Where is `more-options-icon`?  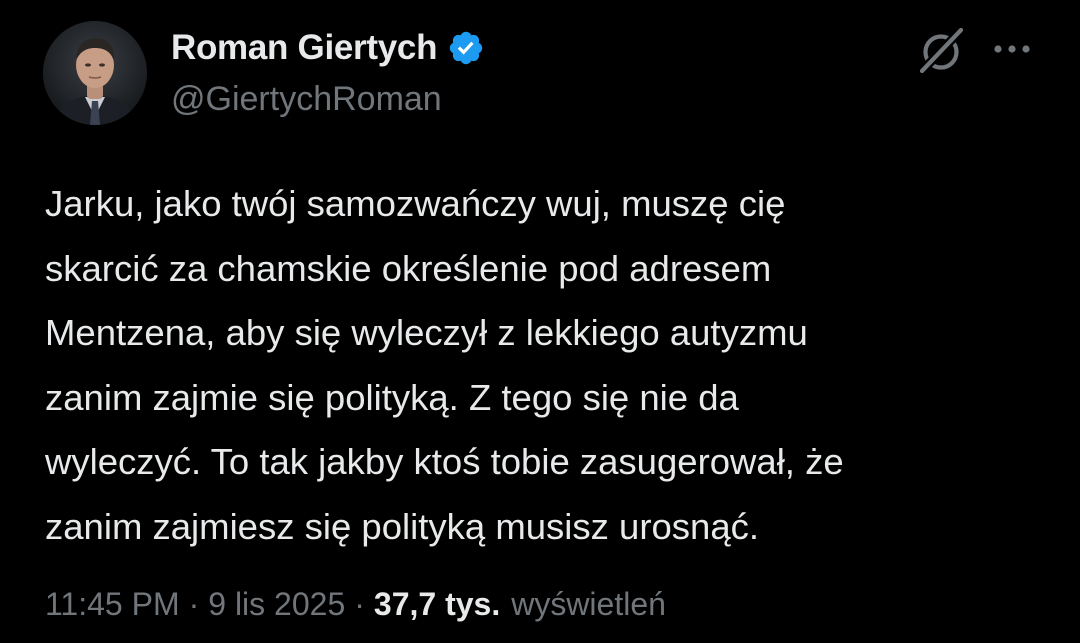
more-options-icon is located at coordinates (1012, 49).